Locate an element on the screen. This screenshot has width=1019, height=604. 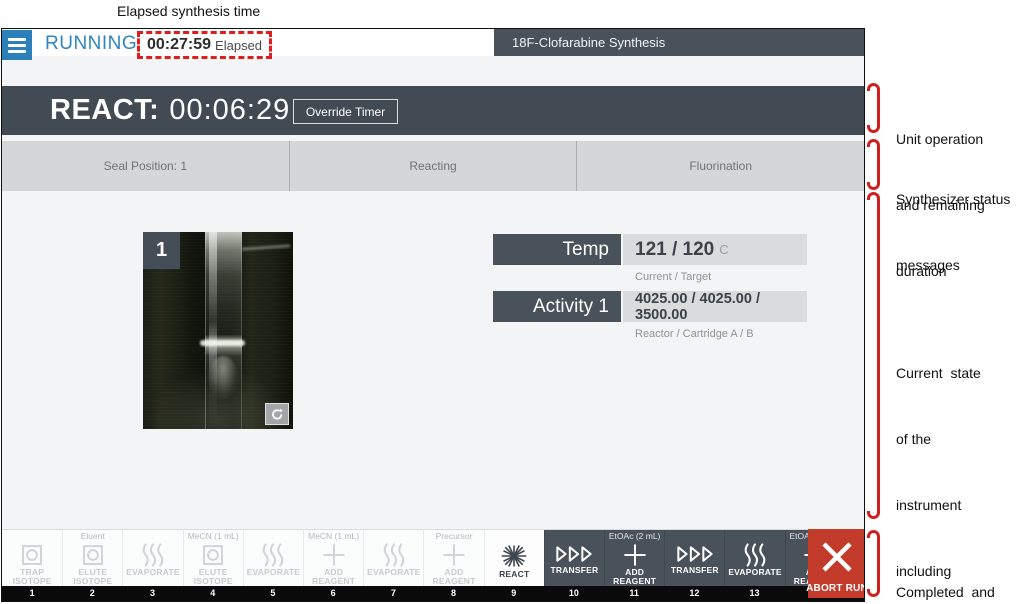
override-timer-button: Override Timer is located at coordinates (345, 111).